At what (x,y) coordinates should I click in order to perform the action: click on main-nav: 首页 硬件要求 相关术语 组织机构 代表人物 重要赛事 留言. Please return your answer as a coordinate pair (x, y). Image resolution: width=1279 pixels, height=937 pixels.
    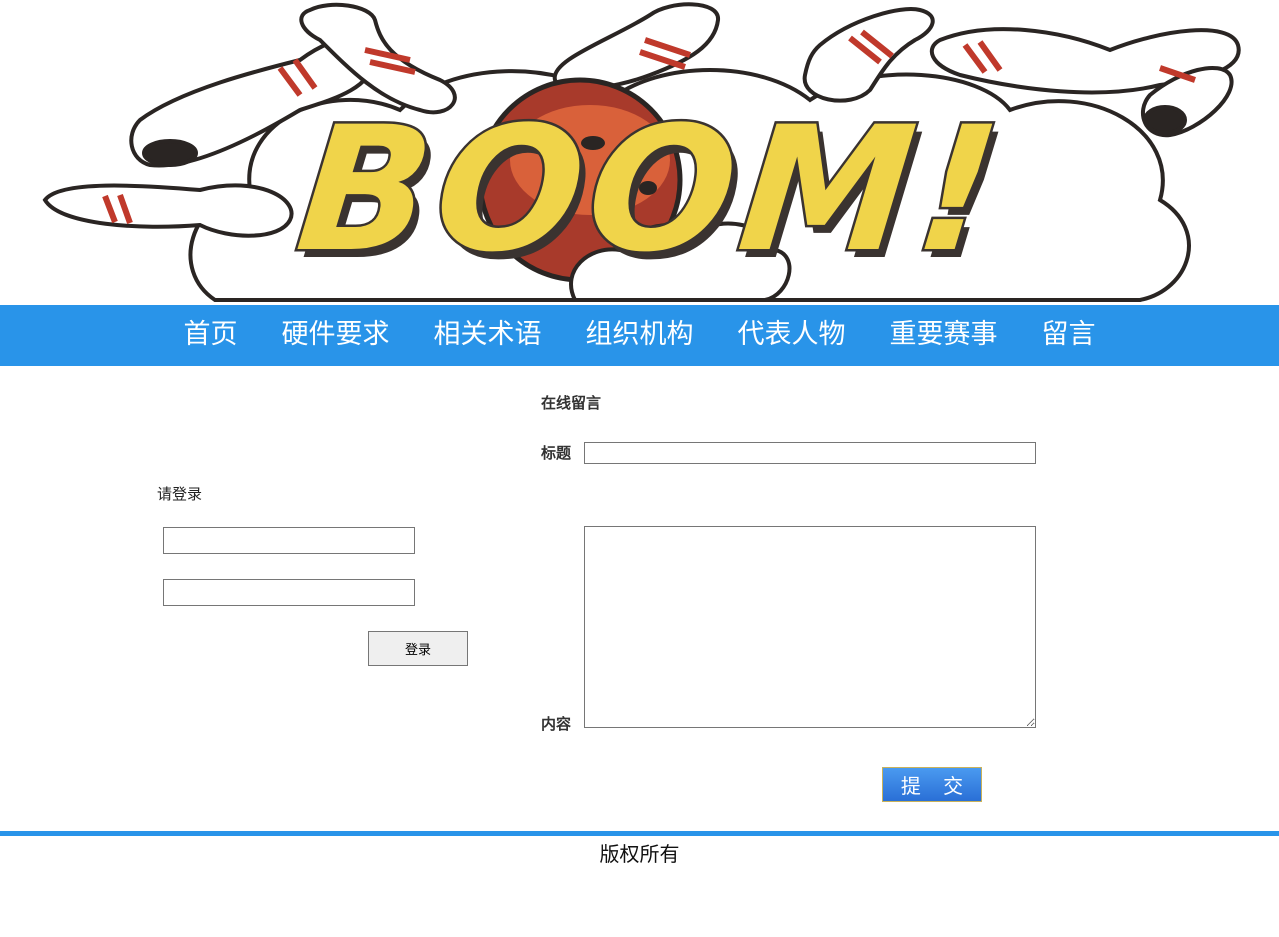
    Looking at the image, I should click on (639, 335).